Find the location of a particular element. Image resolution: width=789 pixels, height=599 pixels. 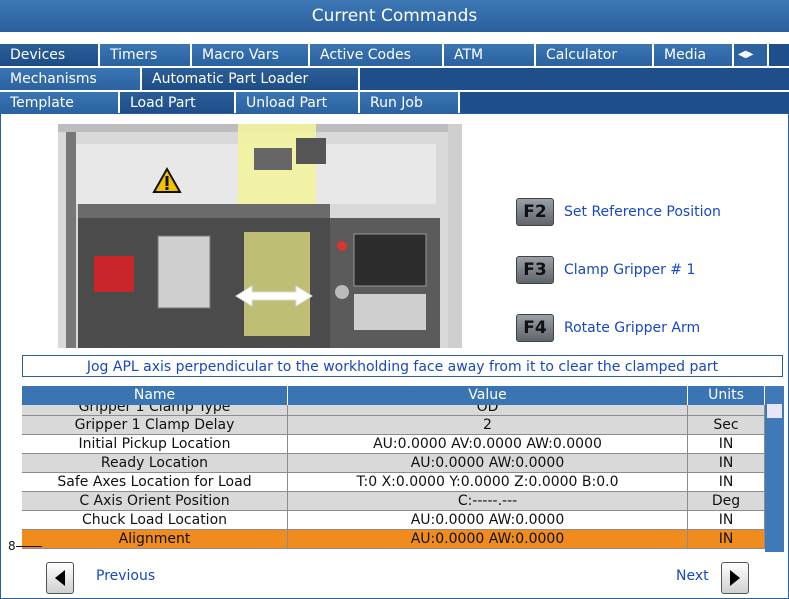

next-button is located at coordinates (735, 578).